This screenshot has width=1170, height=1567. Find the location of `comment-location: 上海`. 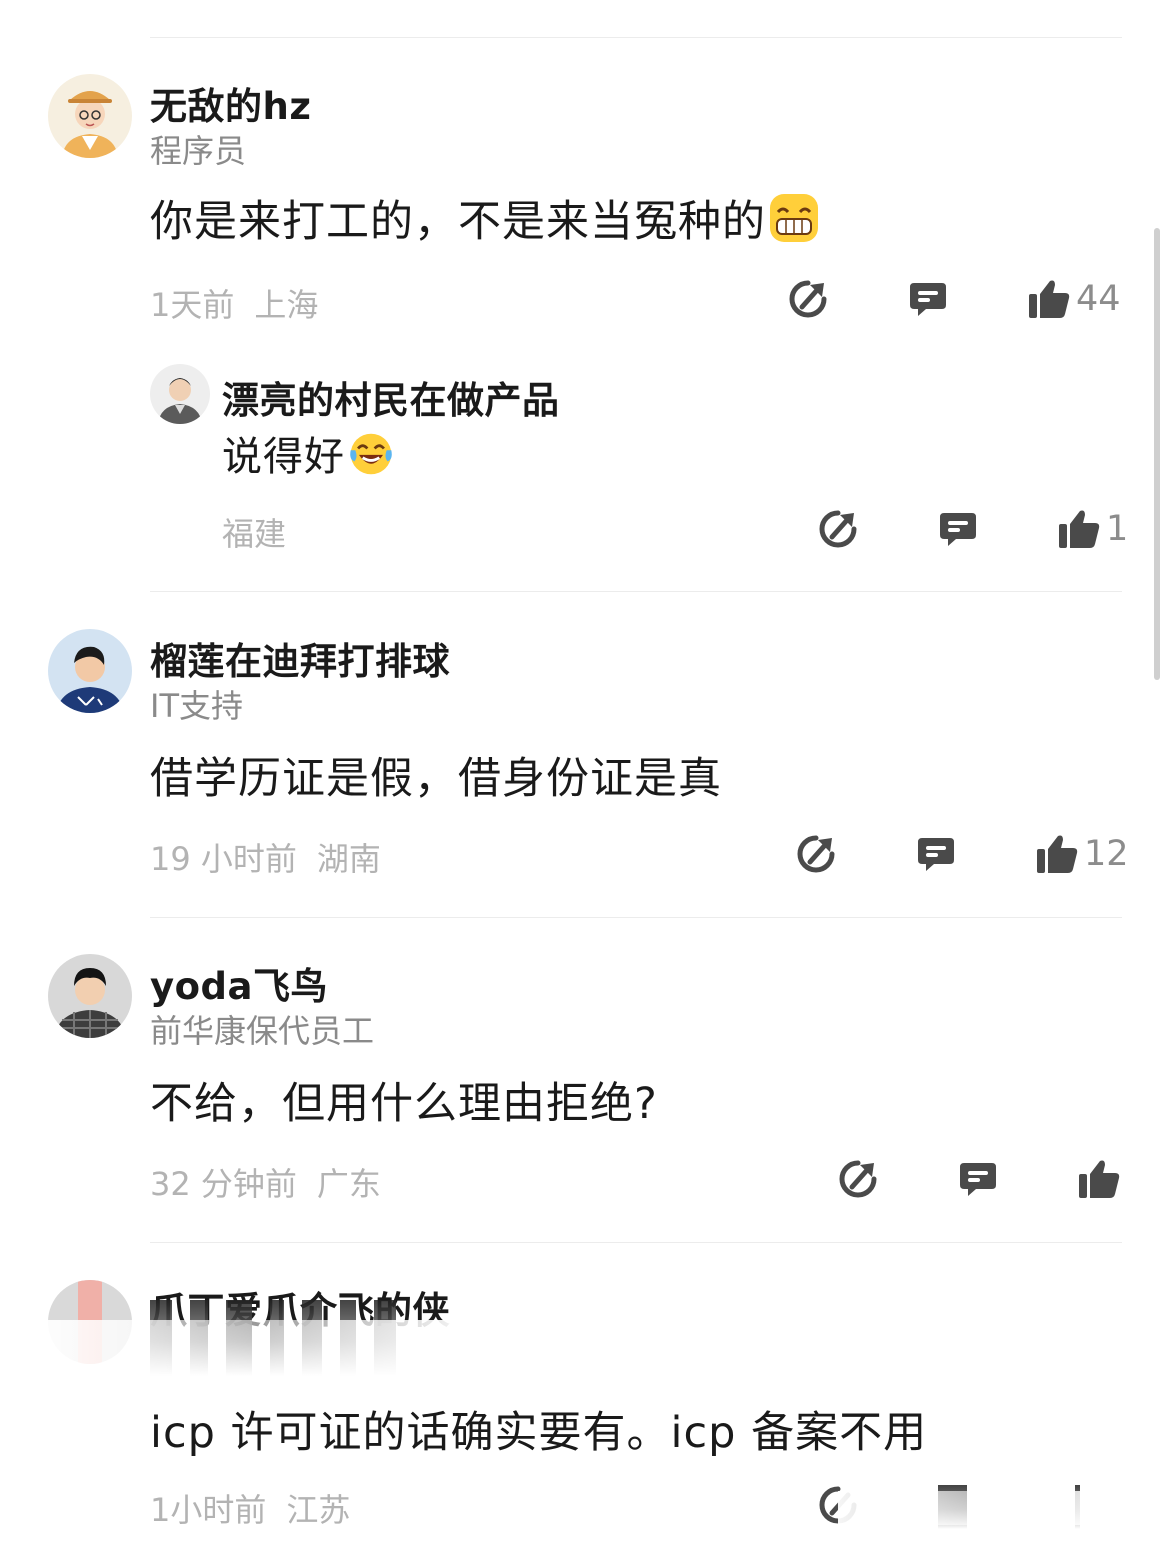

comment-location: 上海 is located at coordinates (286, 305).